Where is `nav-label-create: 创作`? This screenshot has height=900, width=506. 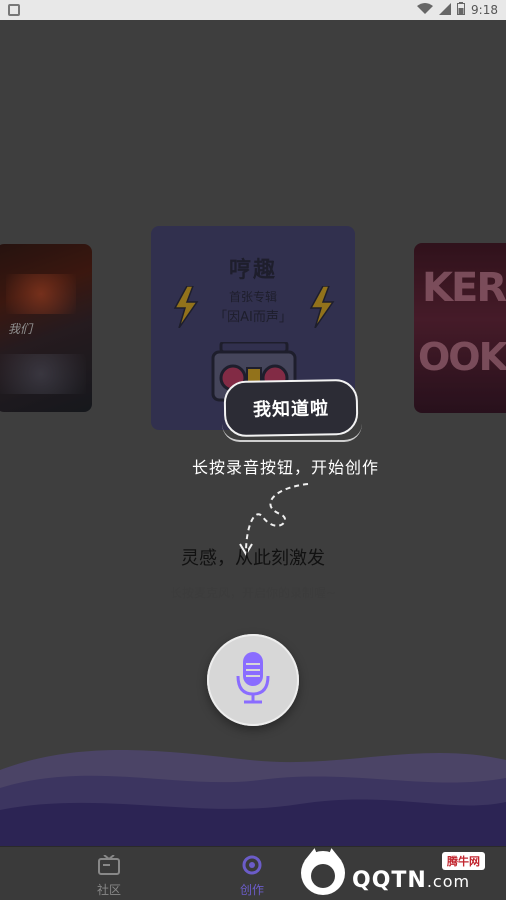
nav-label-create: 创作 is located at coordinates (251, 890).